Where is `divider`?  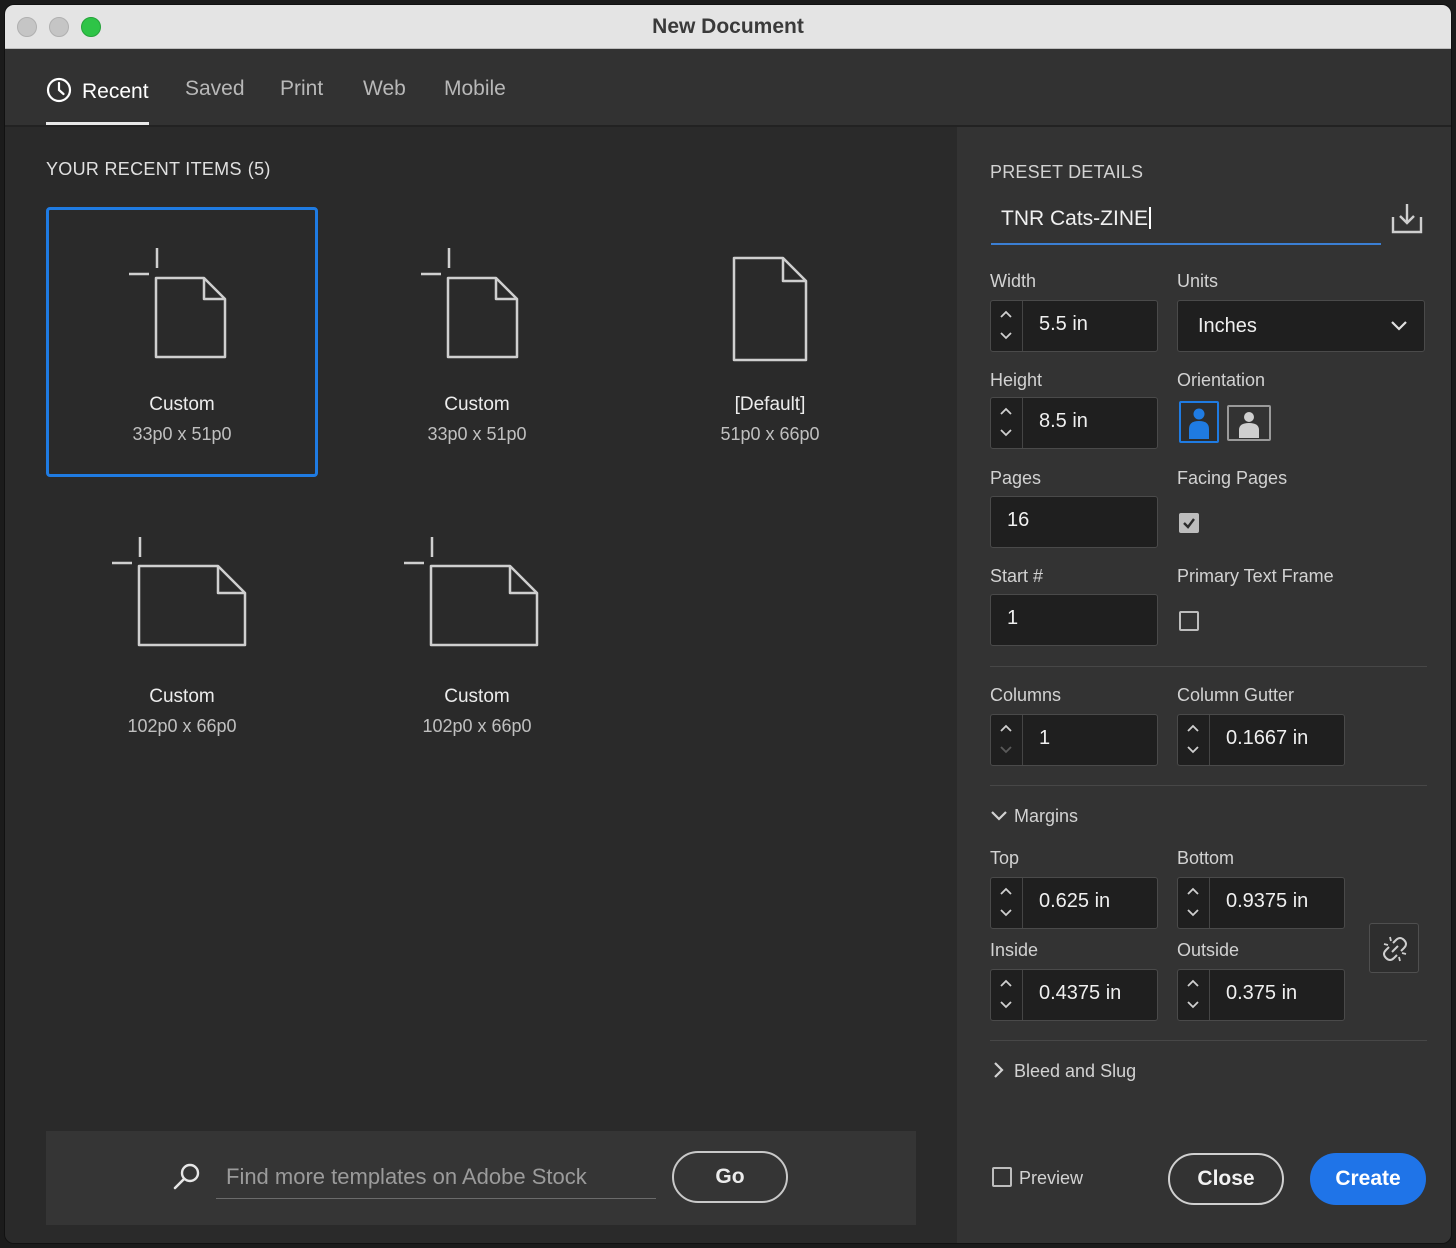
divider is located at coordinates (1208, 666).